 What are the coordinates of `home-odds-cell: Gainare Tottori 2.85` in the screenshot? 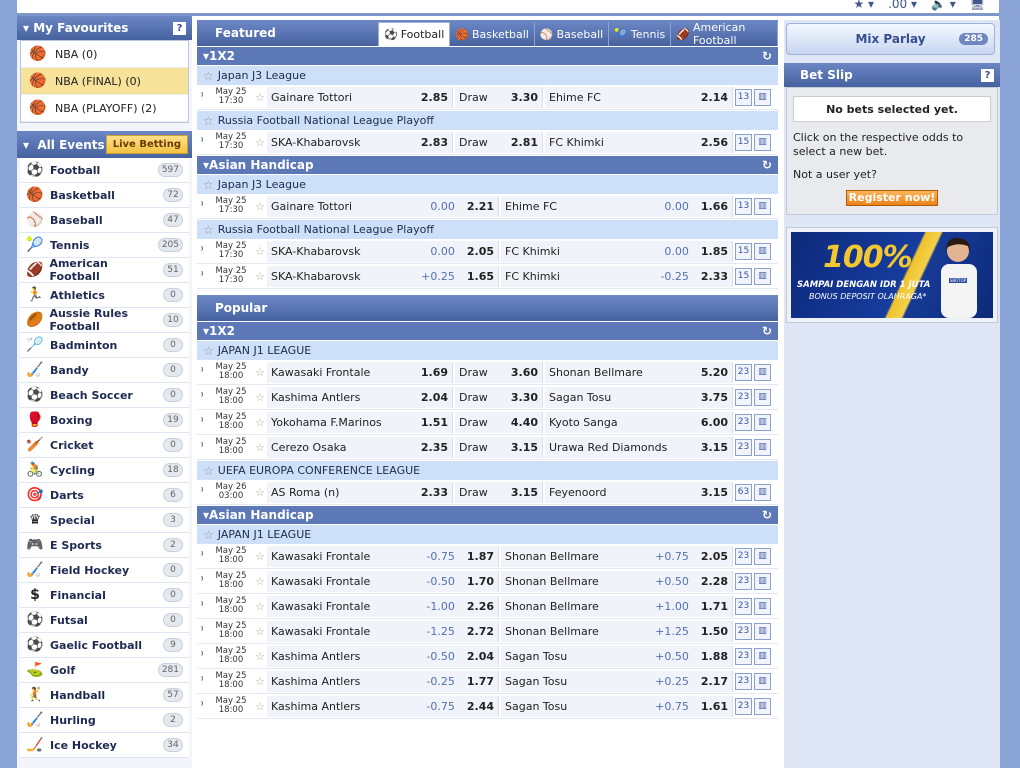 It's located at (360, 97).